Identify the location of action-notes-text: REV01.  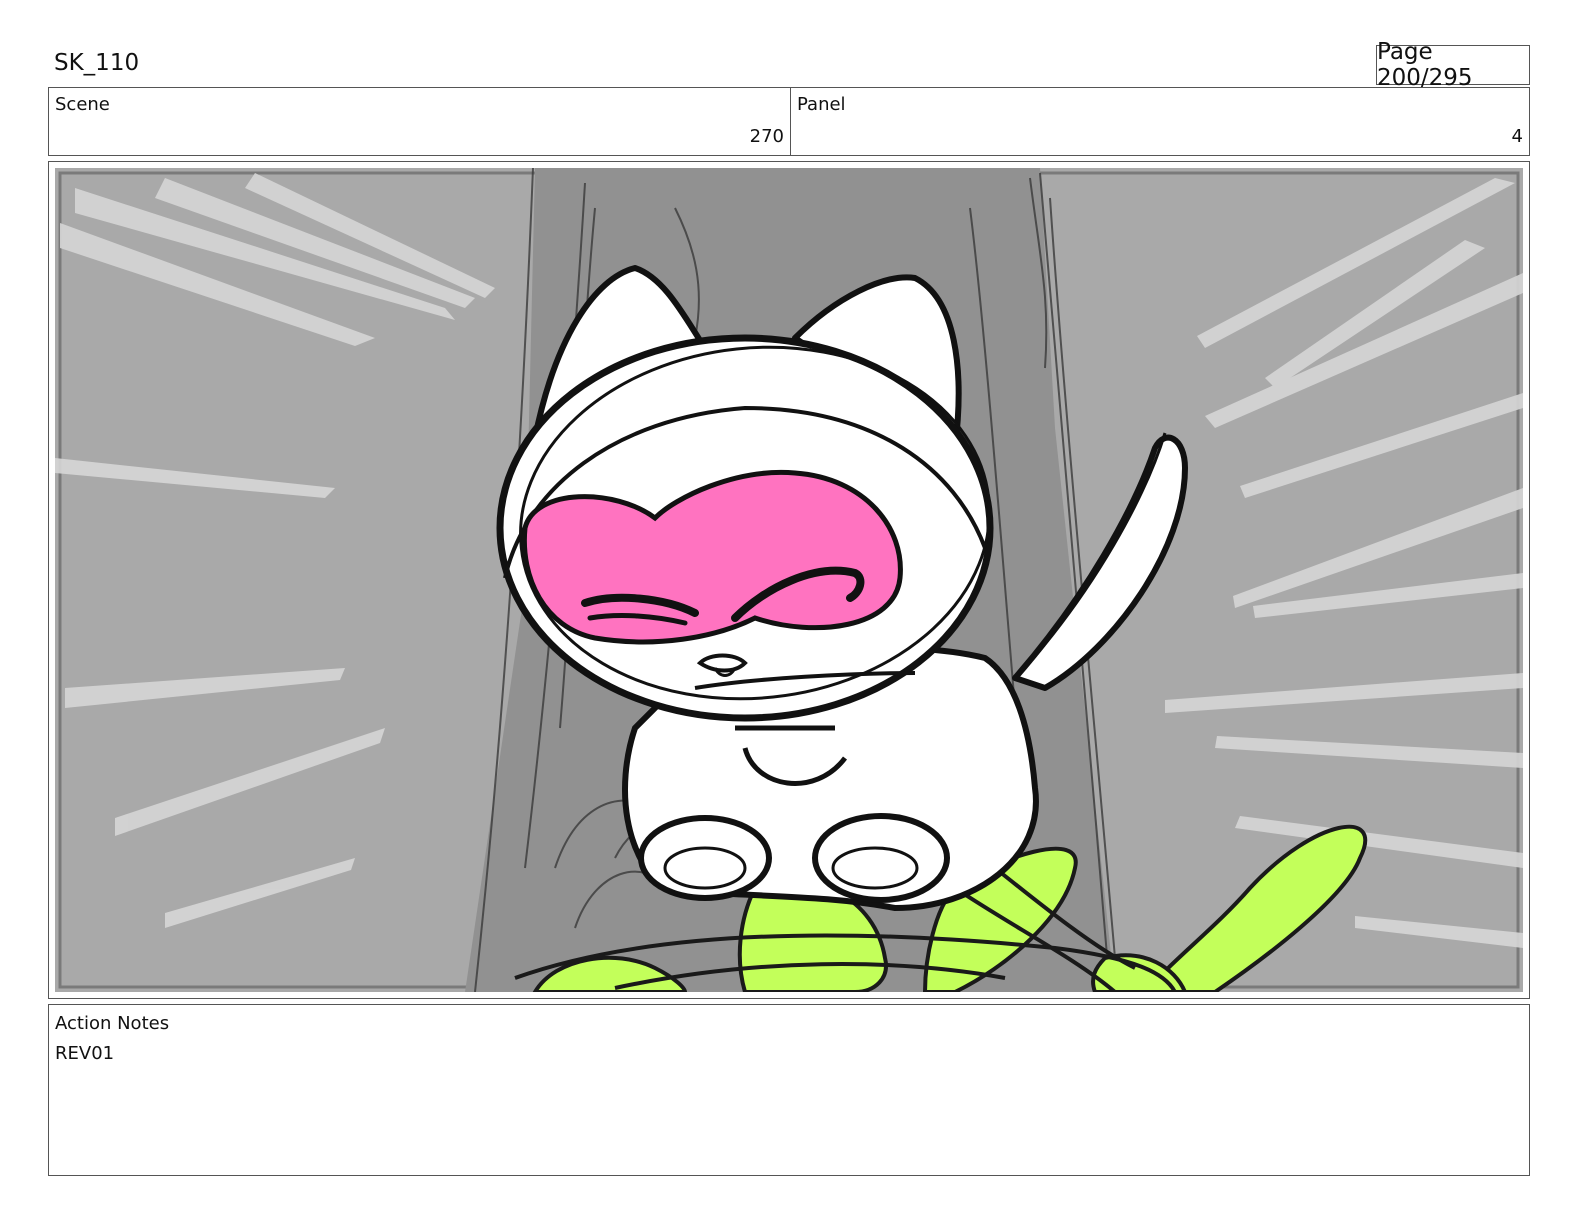
(85, 1053).